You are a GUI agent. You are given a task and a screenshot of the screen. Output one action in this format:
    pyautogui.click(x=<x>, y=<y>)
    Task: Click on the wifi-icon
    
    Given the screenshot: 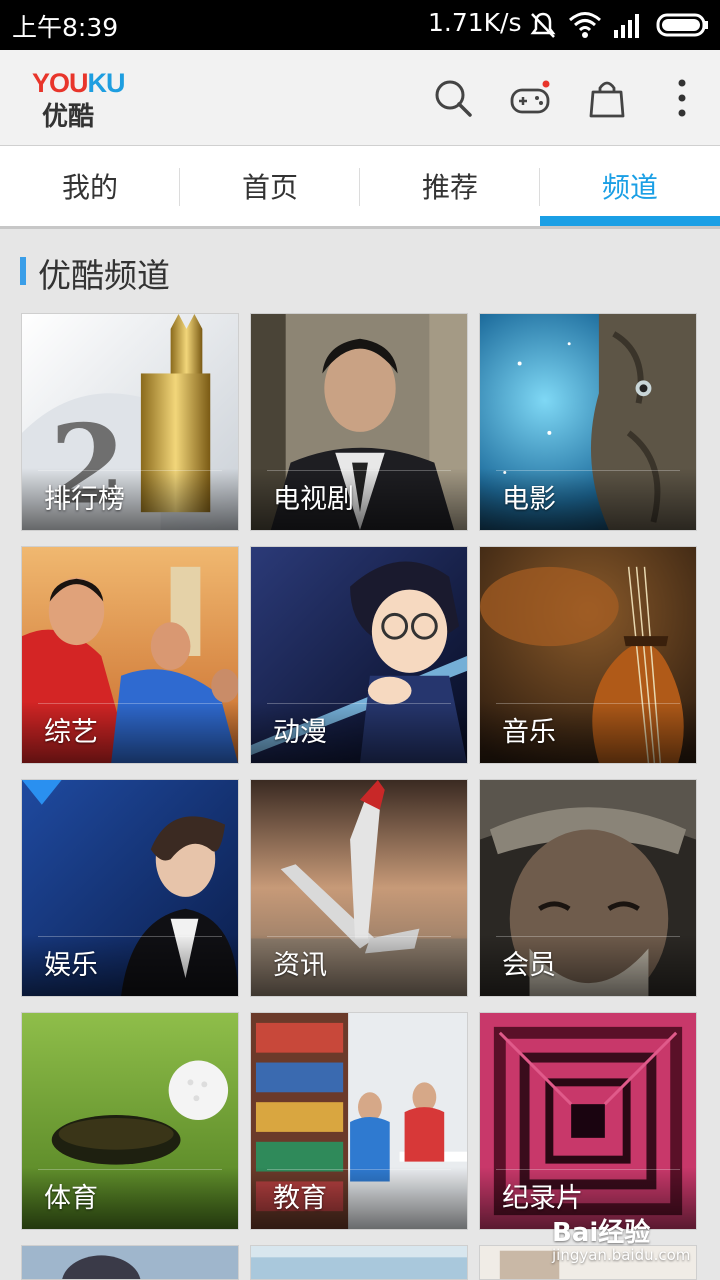 What is the action you would take?
    pyautogui.click(x=585, y=25)
    